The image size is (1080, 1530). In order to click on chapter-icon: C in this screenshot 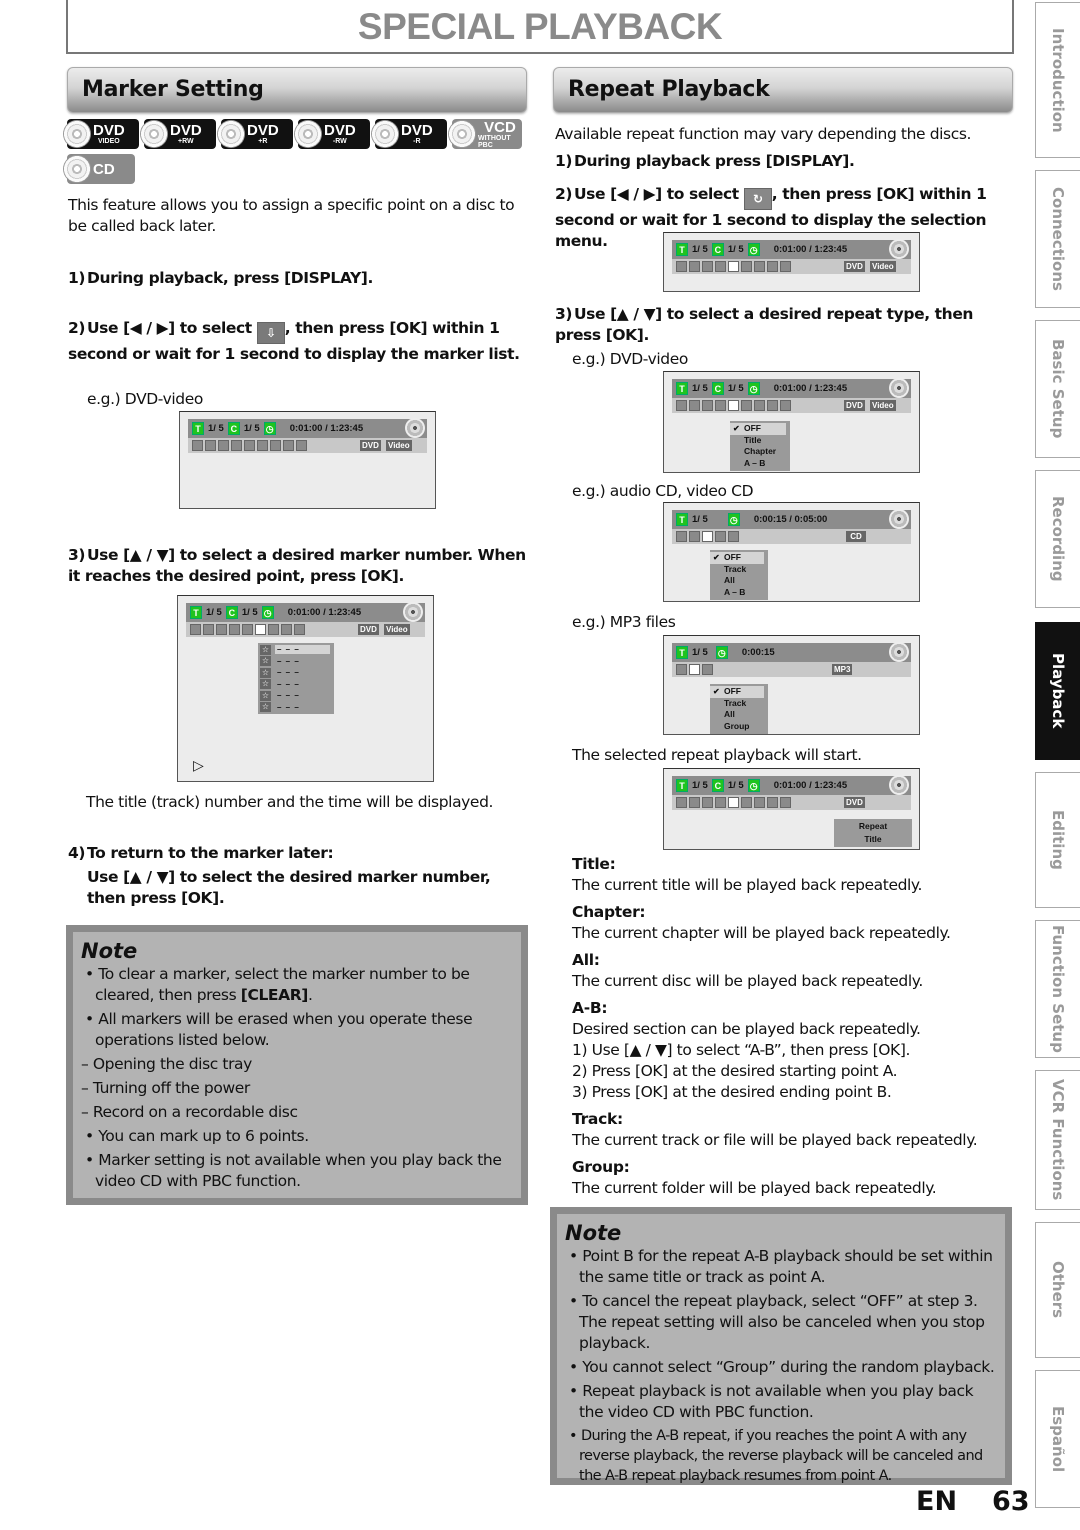, I will do `click(233, 428)`.